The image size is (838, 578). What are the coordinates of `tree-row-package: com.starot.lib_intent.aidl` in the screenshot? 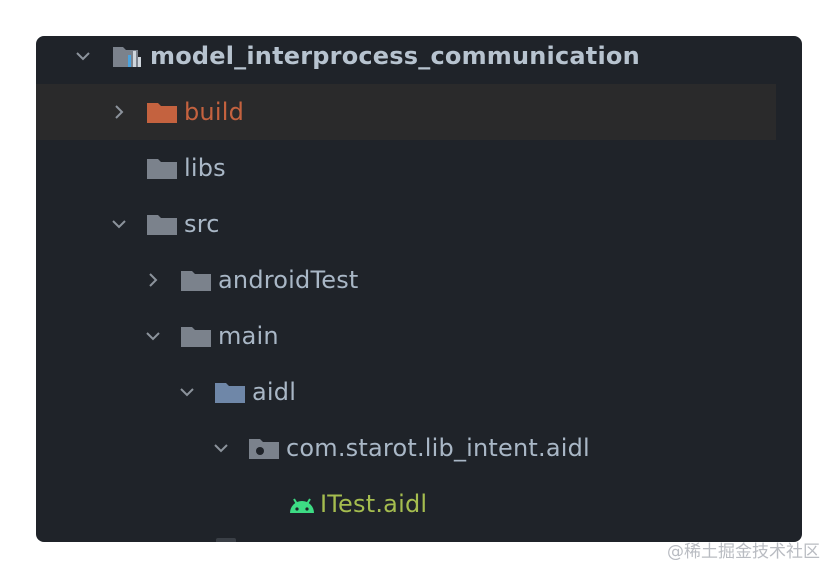 It's located at (419, 448).